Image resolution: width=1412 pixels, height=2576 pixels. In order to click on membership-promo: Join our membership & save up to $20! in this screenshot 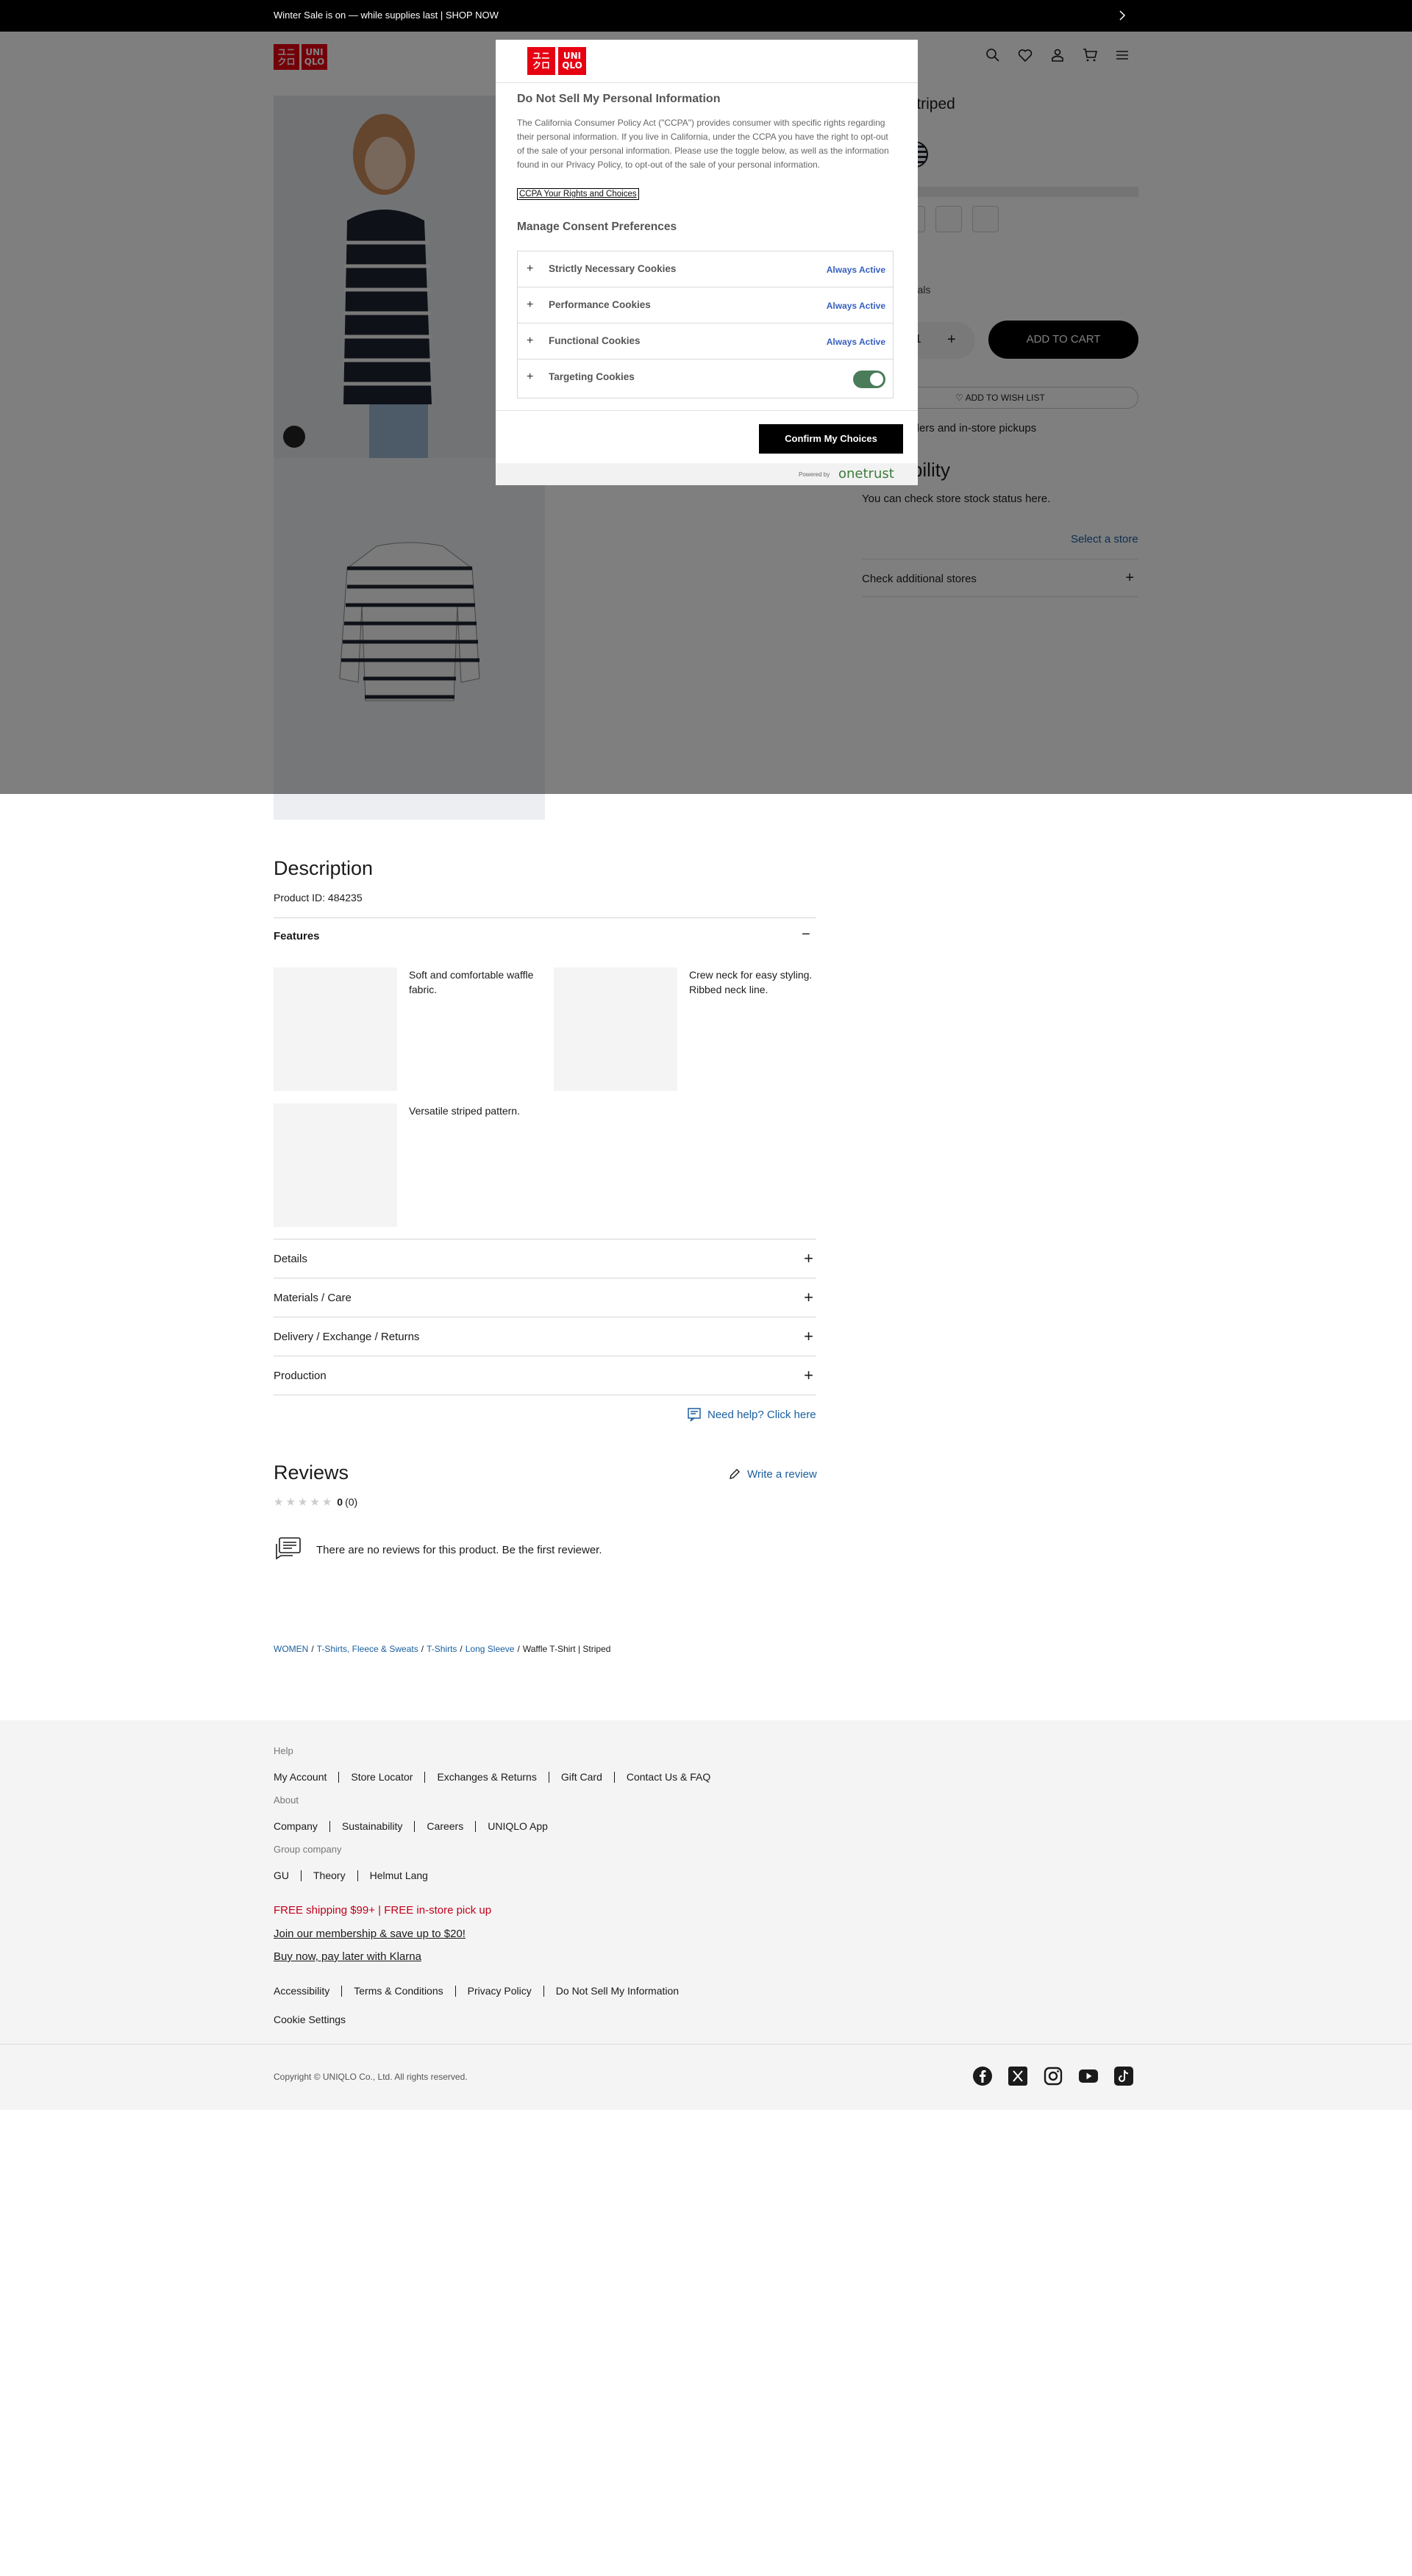, I will do `click(370, 1934)`.